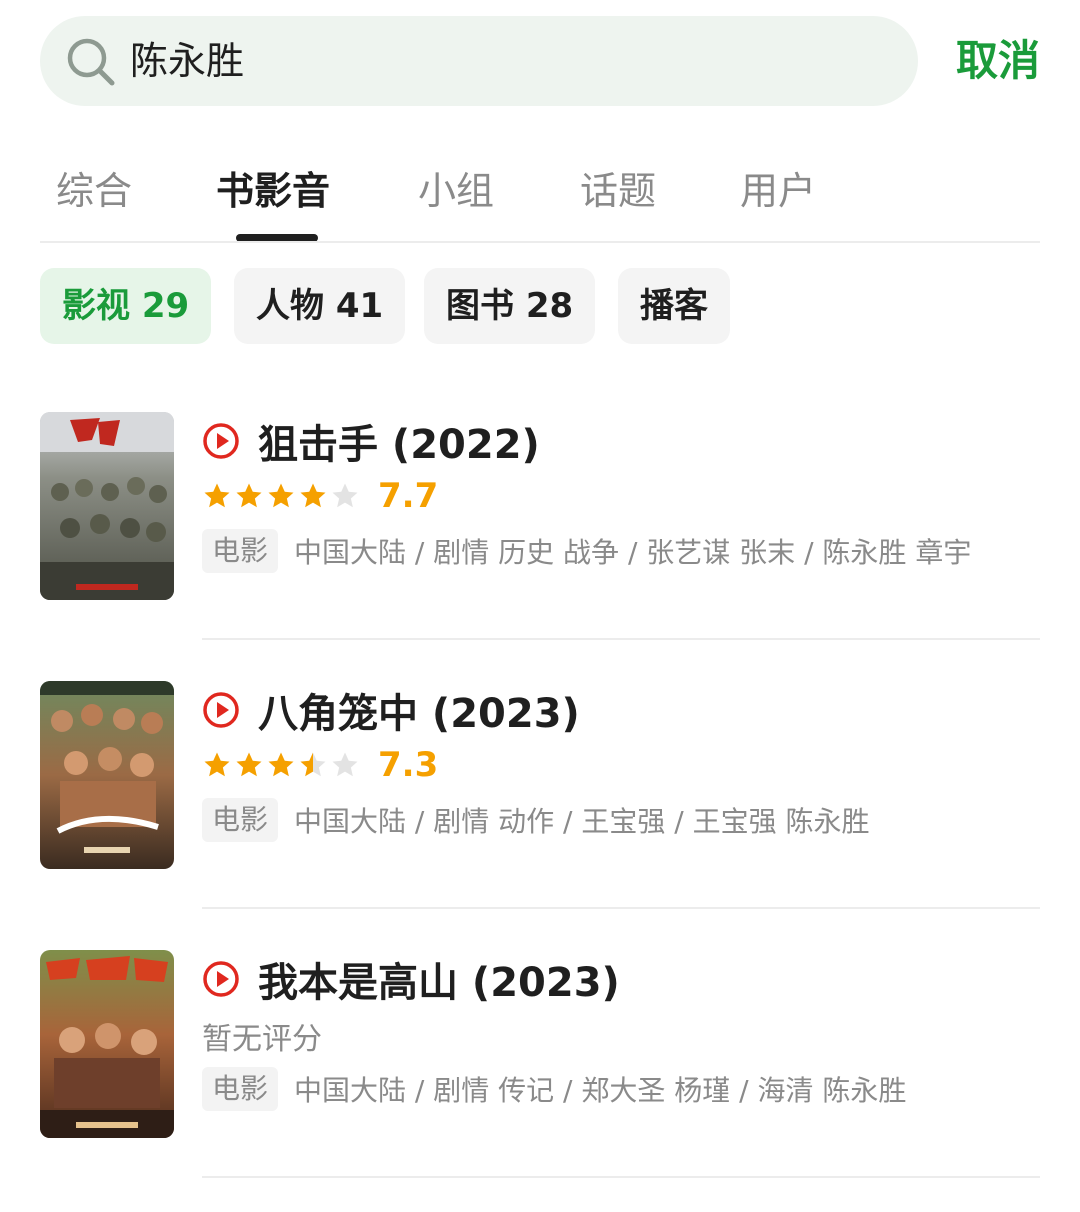 This screenshot has width=1080, height=1212. I want to click on meta-row: 电影 中国大陆 / 剧情 动作 / 王宝强 / 王宝强 陈永胜, so click(536, 820).